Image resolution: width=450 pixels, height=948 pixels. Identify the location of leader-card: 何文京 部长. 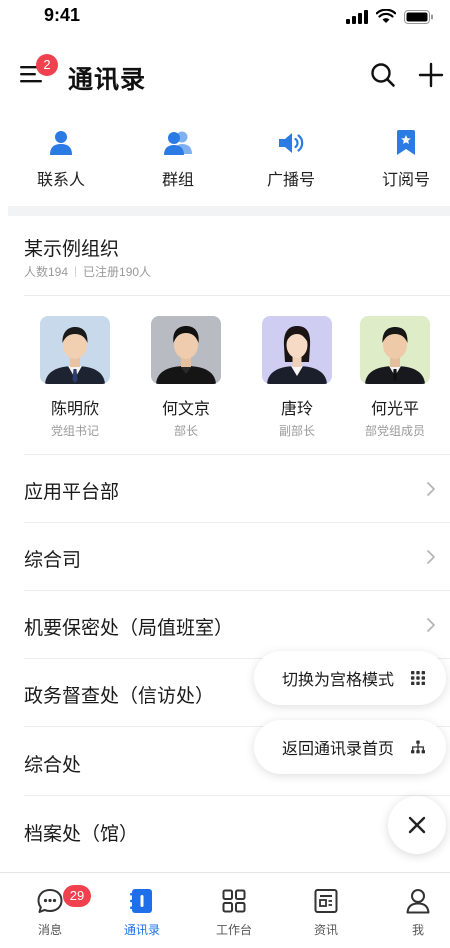
(186, 377).